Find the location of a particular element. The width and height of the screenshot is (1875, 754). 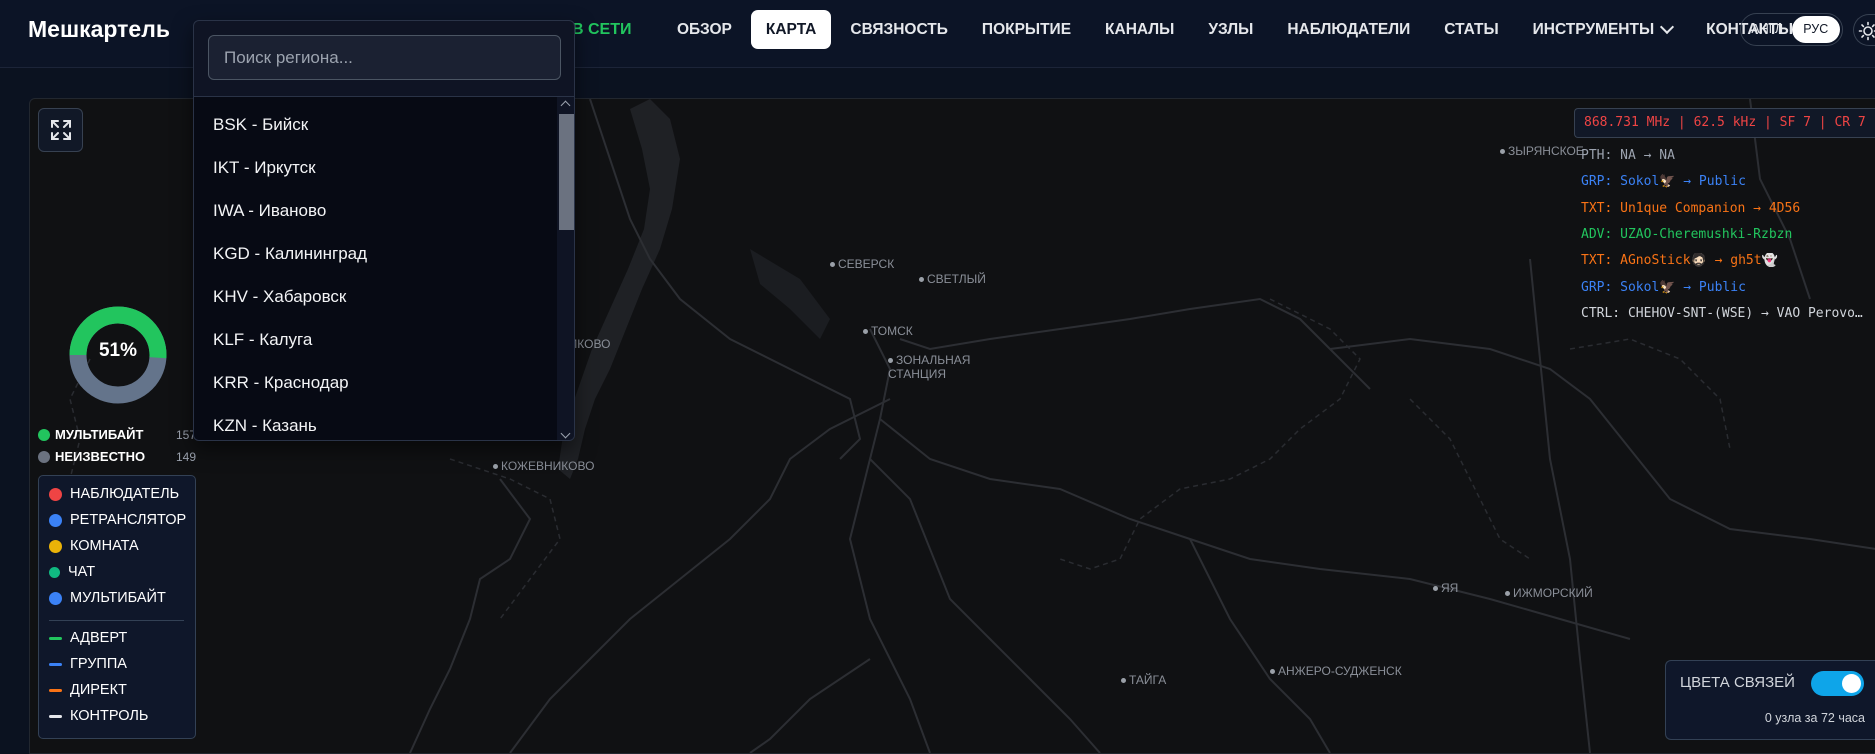

nav-map: КАРТА is located at coordinates (791, 29).